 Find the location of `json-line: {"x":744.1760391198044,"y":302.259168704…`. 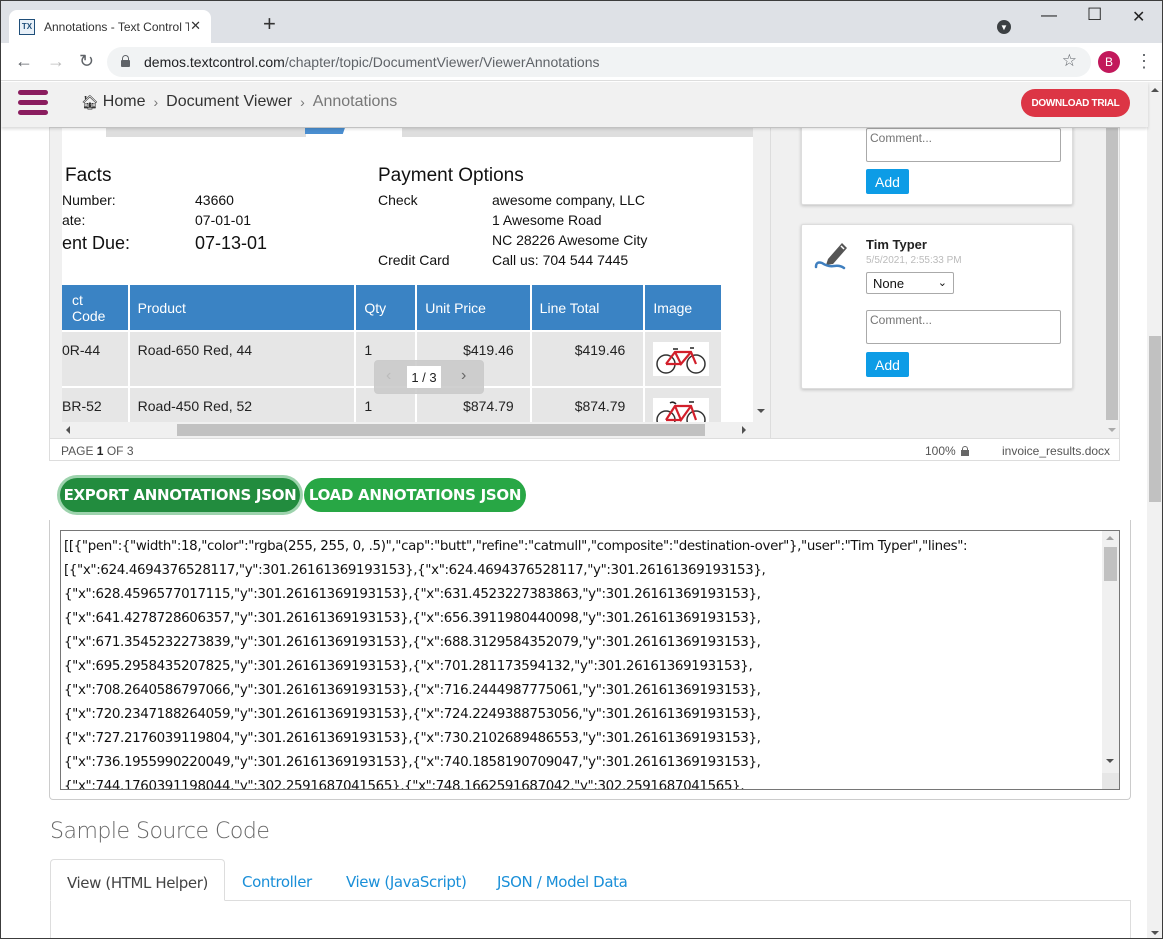

json-line: {"x":744.1760391198044,"y":302.259168704… is located at coordinates (404, 784).